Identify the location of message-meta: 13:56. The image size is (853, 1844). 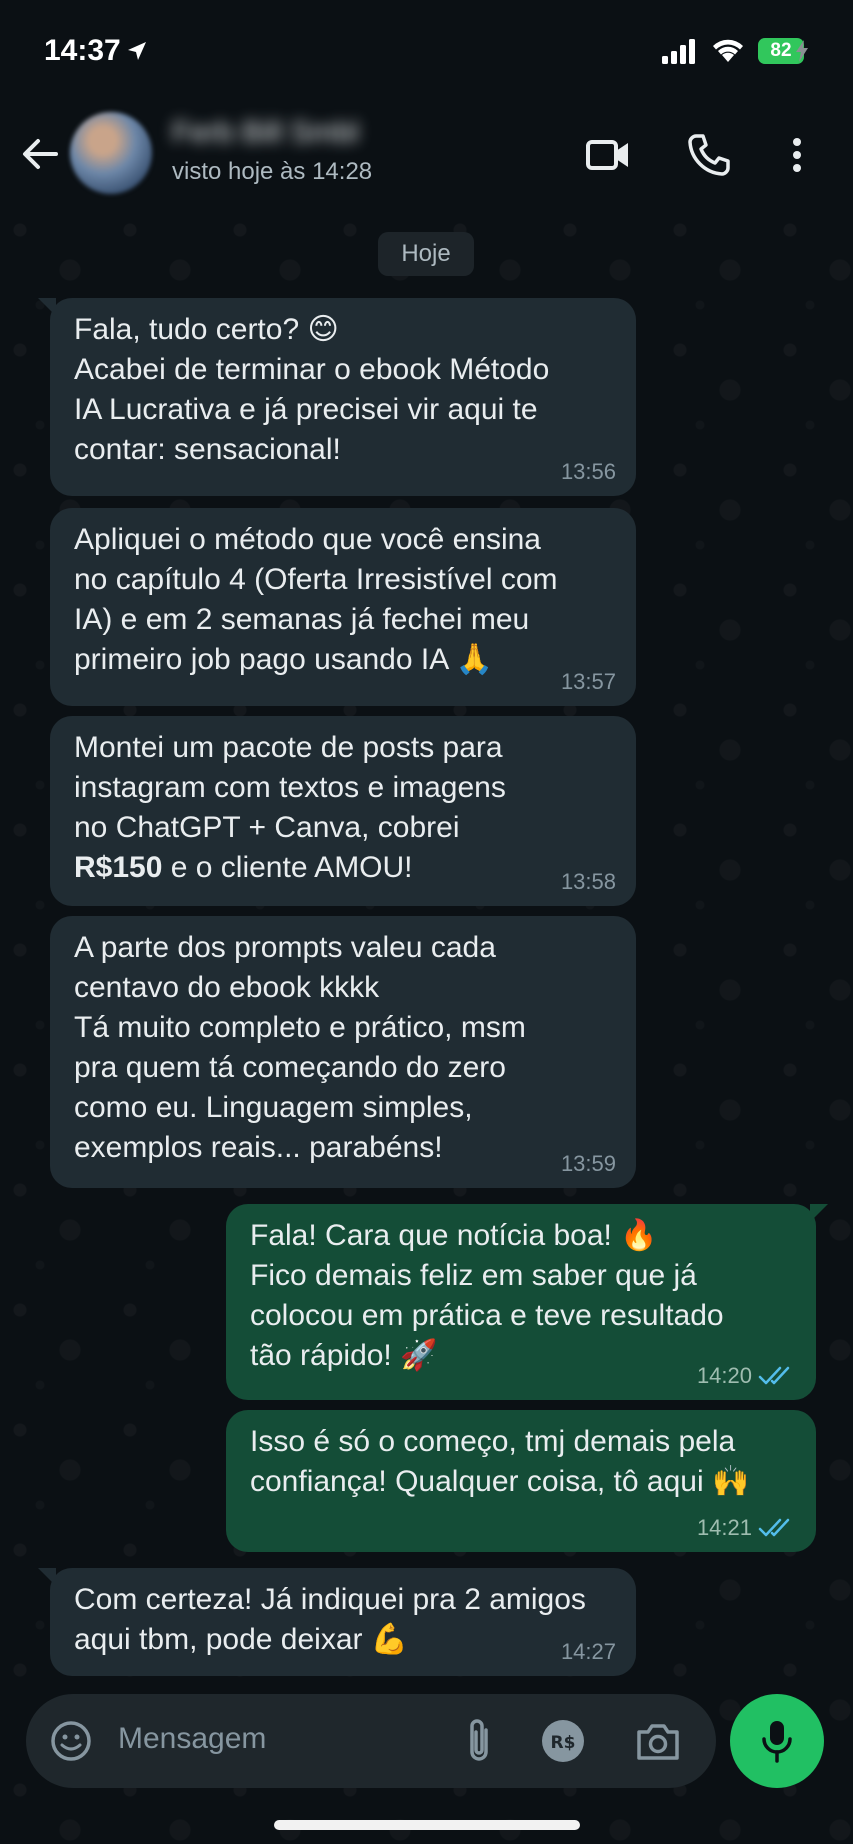
(588, 472).